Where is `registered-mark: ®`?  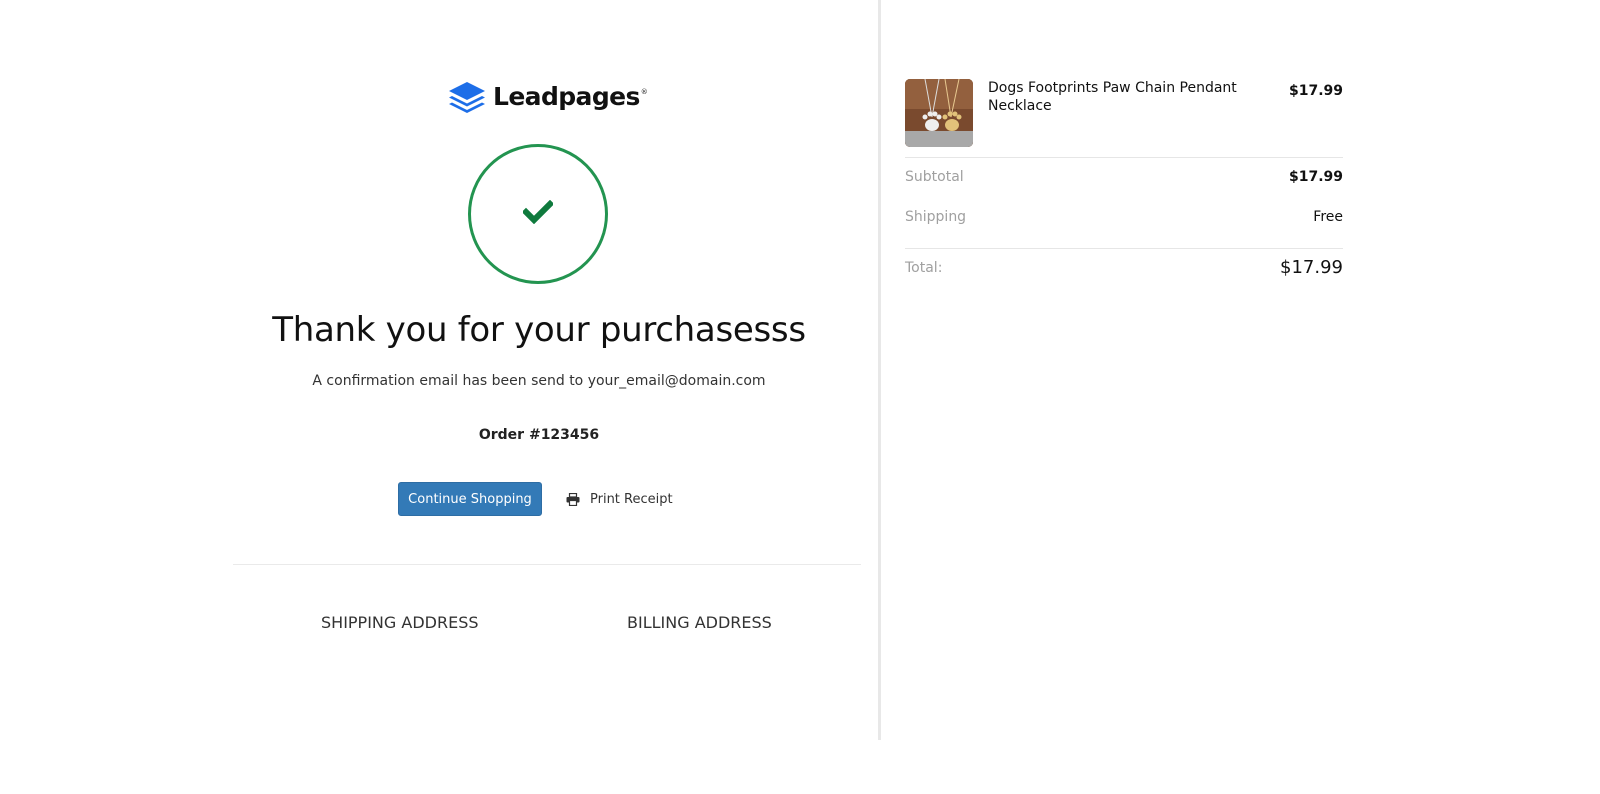 registered-mark: ® is located at coordinates (644, 92).